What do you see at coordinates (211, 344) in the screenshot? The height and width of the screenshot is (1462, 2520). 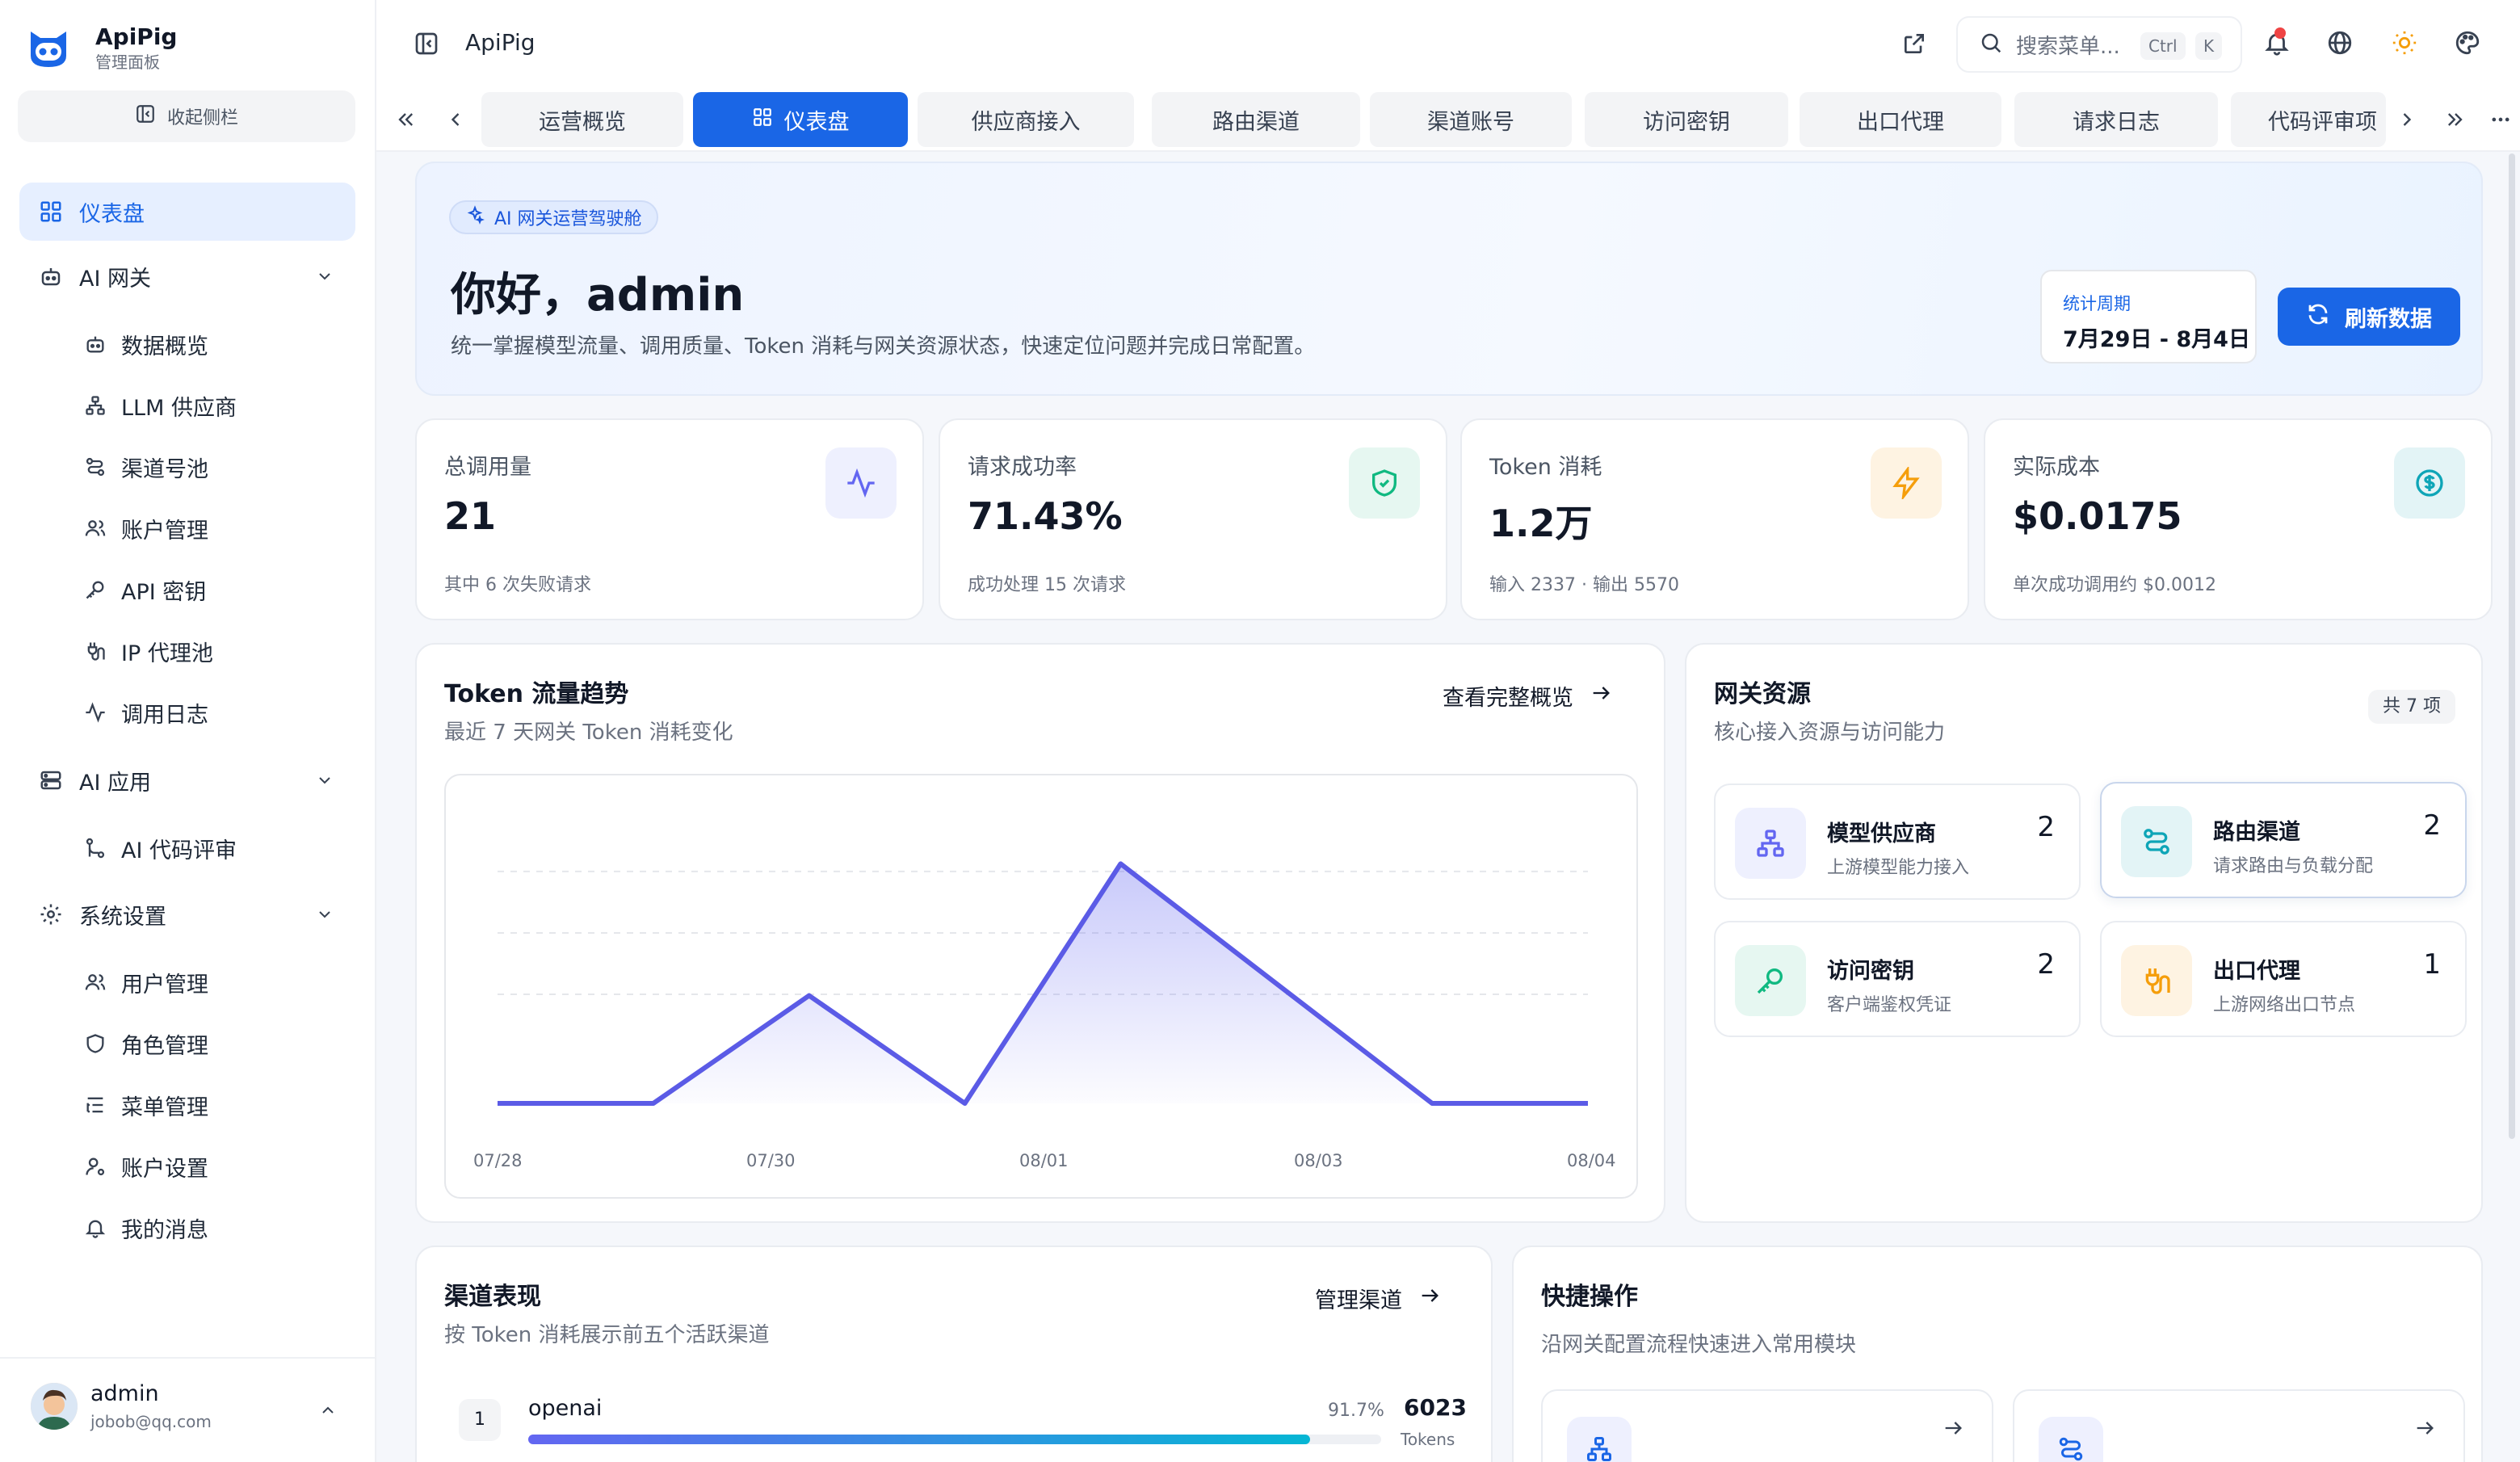 I see `sidebar-item-data-overview: 数据概览` at bounding box center [211, 344].